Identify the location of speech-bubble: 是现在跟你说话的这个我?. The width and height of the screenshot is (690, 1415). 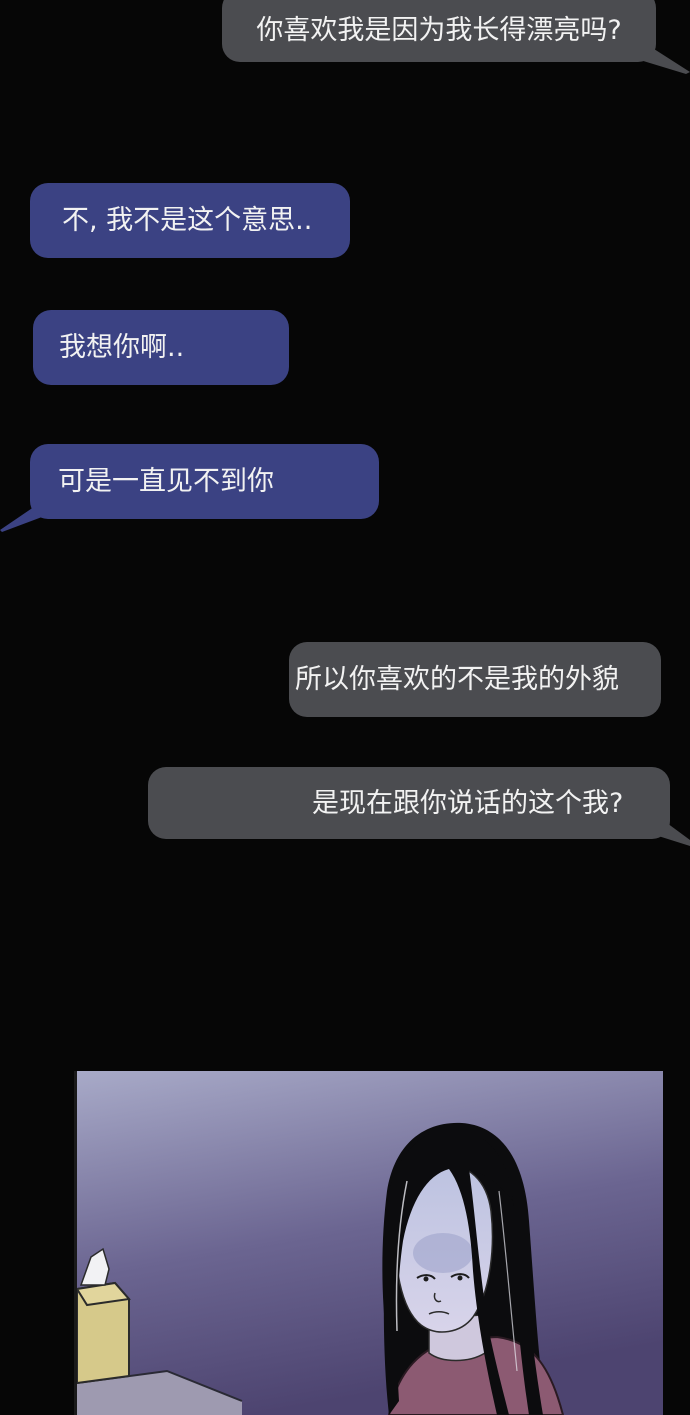
(409, 803).